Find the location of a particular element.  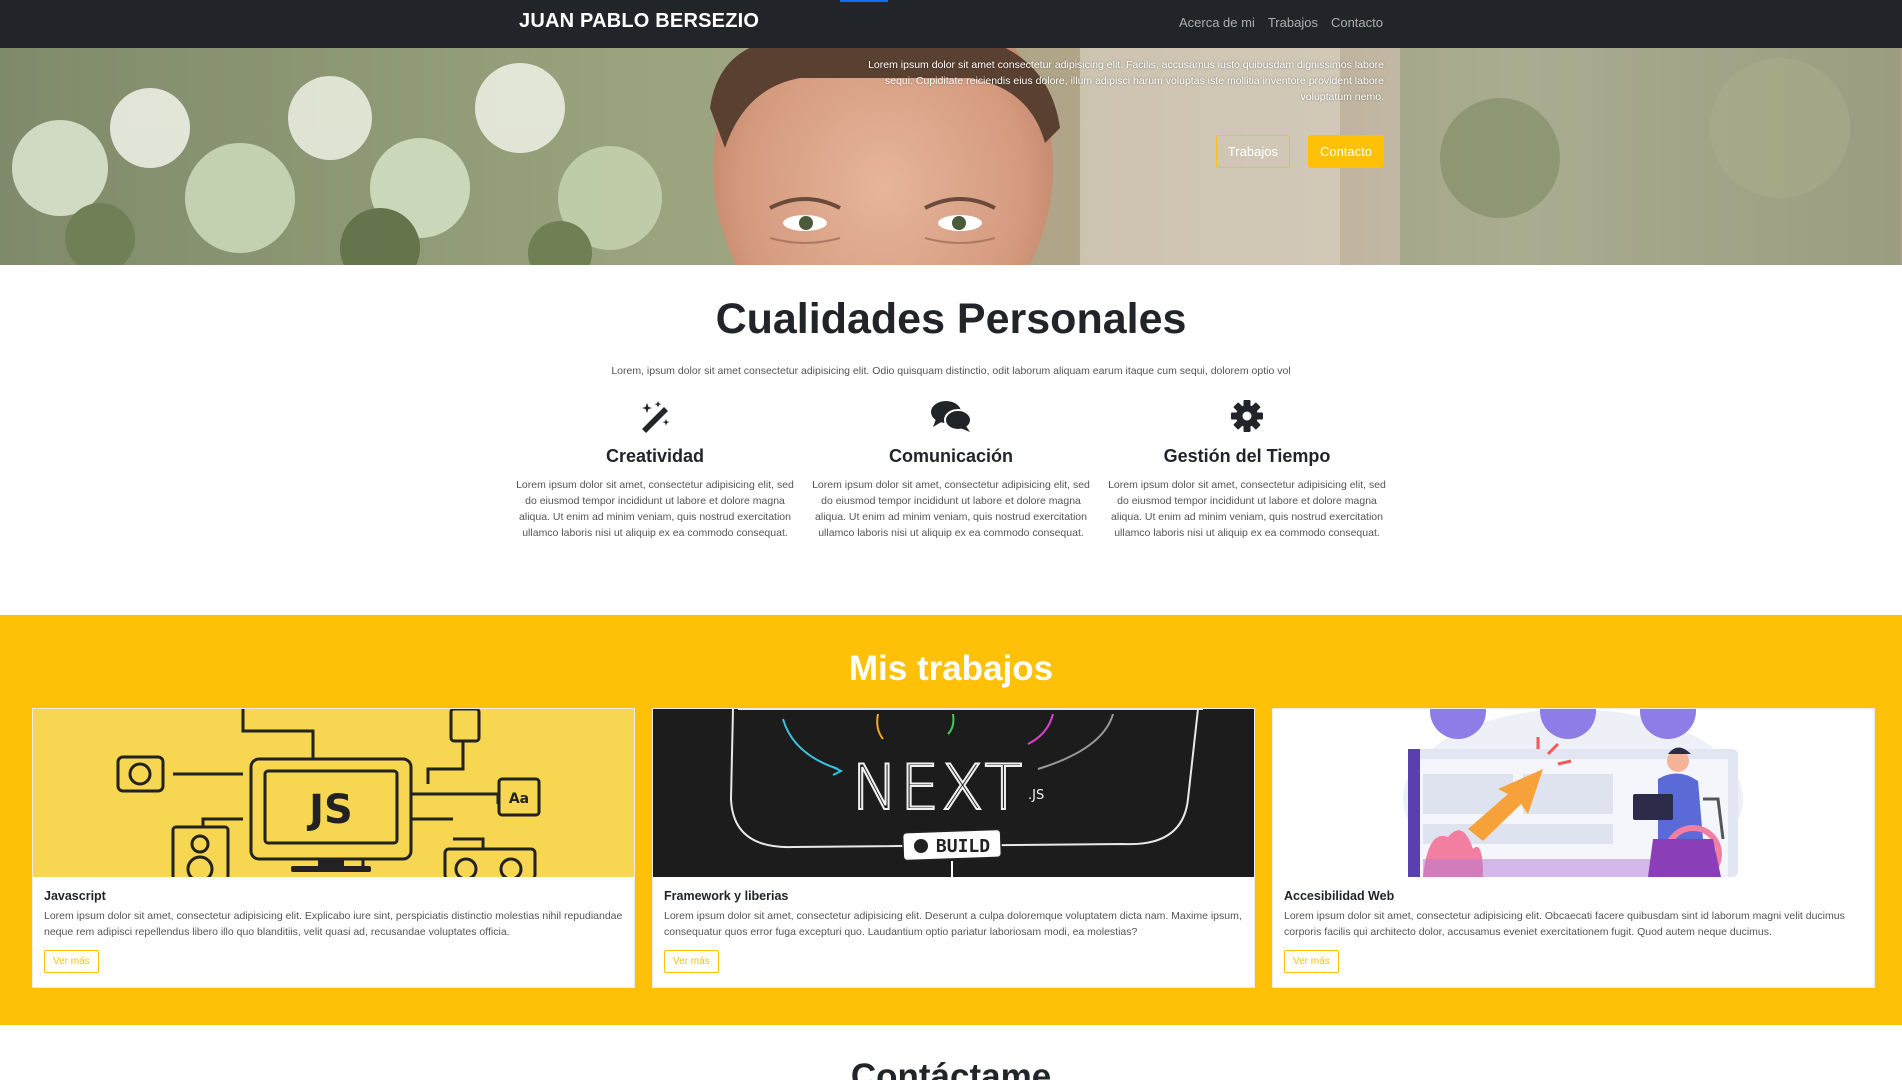

qualities-title: Cualidades Personales is located at coordinates (951, 319).